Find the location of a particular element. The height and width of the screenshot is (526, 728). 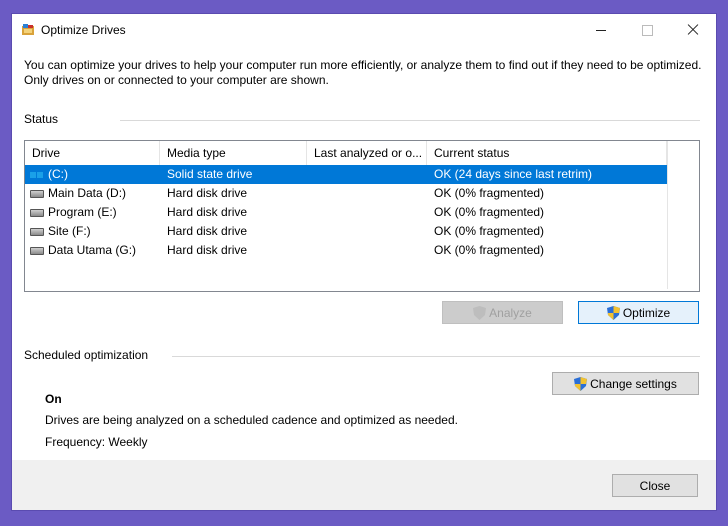

change-settings-button: Change settings is located at coordinates (625, 383).